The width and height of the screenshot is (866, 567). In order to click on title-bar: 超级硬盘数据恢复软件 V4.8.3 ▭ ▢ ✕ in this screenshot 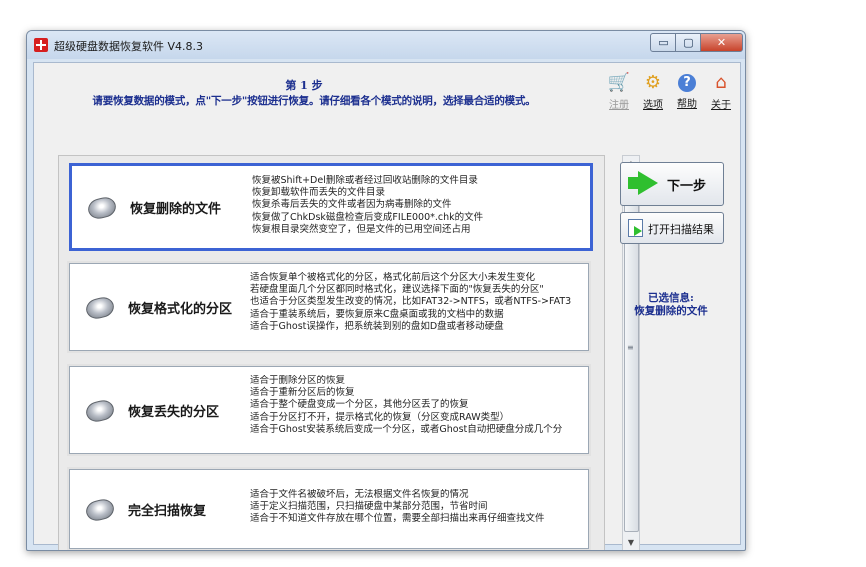, I will do `click(386, 45)`.